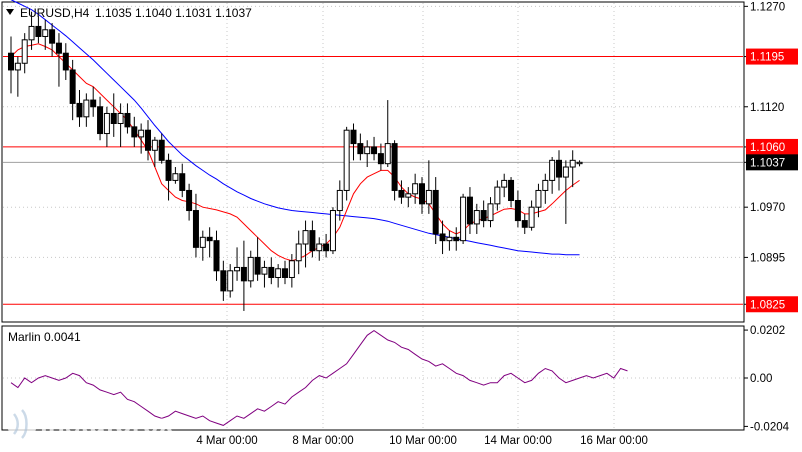 The height and width of the screenshot is (452, 802). I want to click on y-tick-label: 1.1120, so click(767, 108).